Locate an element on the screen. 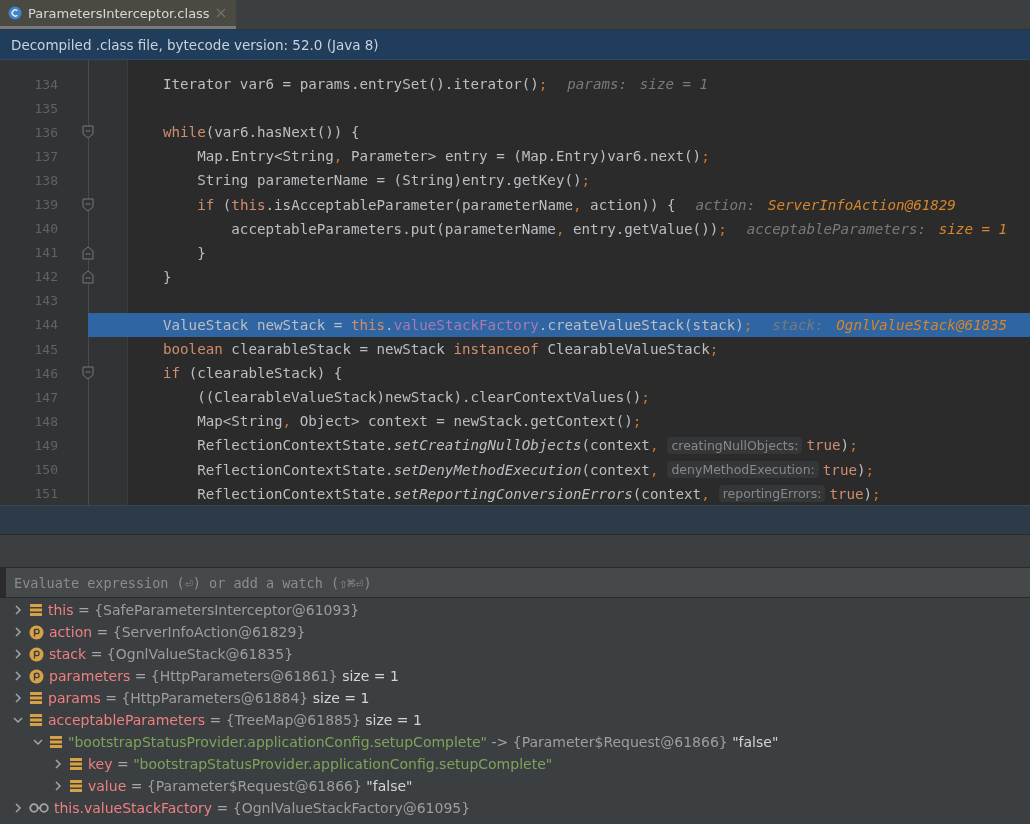  variable-text: params = {HttpParameters@61884} size = 1 is located at coordinates (209, 698).